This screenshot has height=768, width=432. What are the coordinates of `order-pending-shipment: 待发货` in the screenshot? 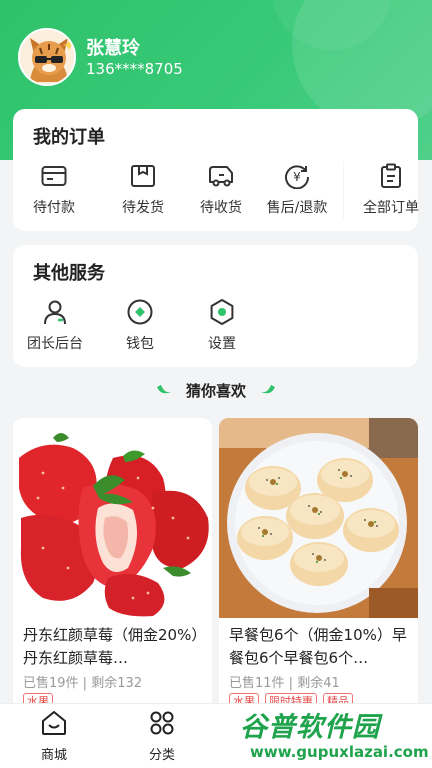 It's located at (143, 189).